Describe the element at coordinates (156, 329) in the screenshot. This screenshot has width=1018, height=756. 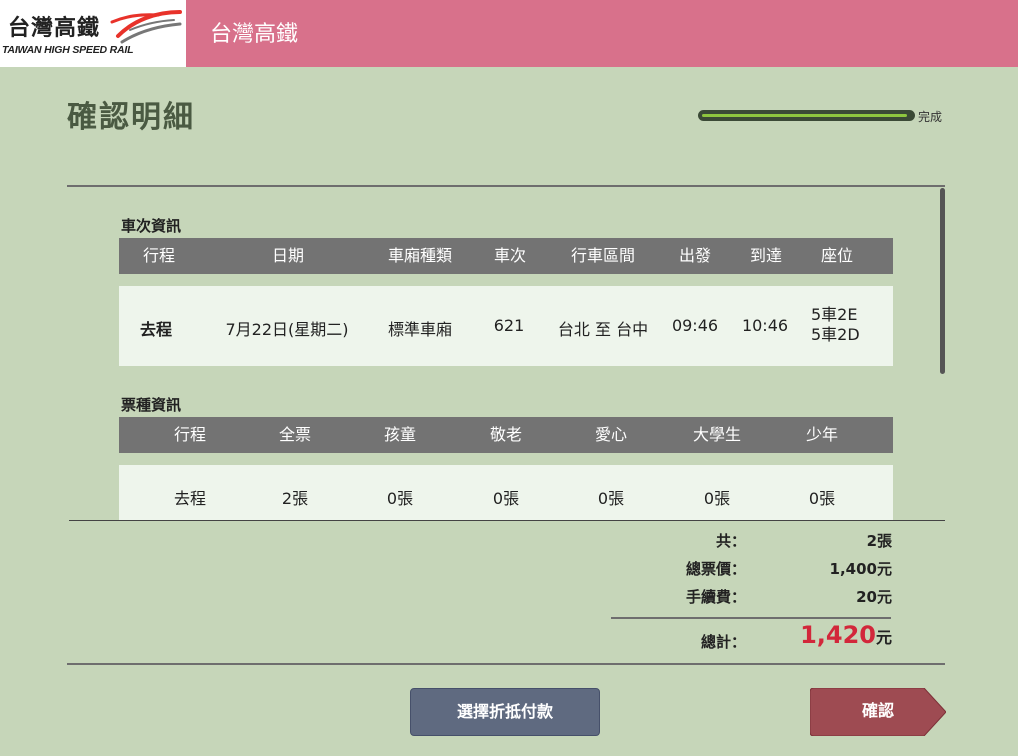
I see `train-trip: 去程` at that location.